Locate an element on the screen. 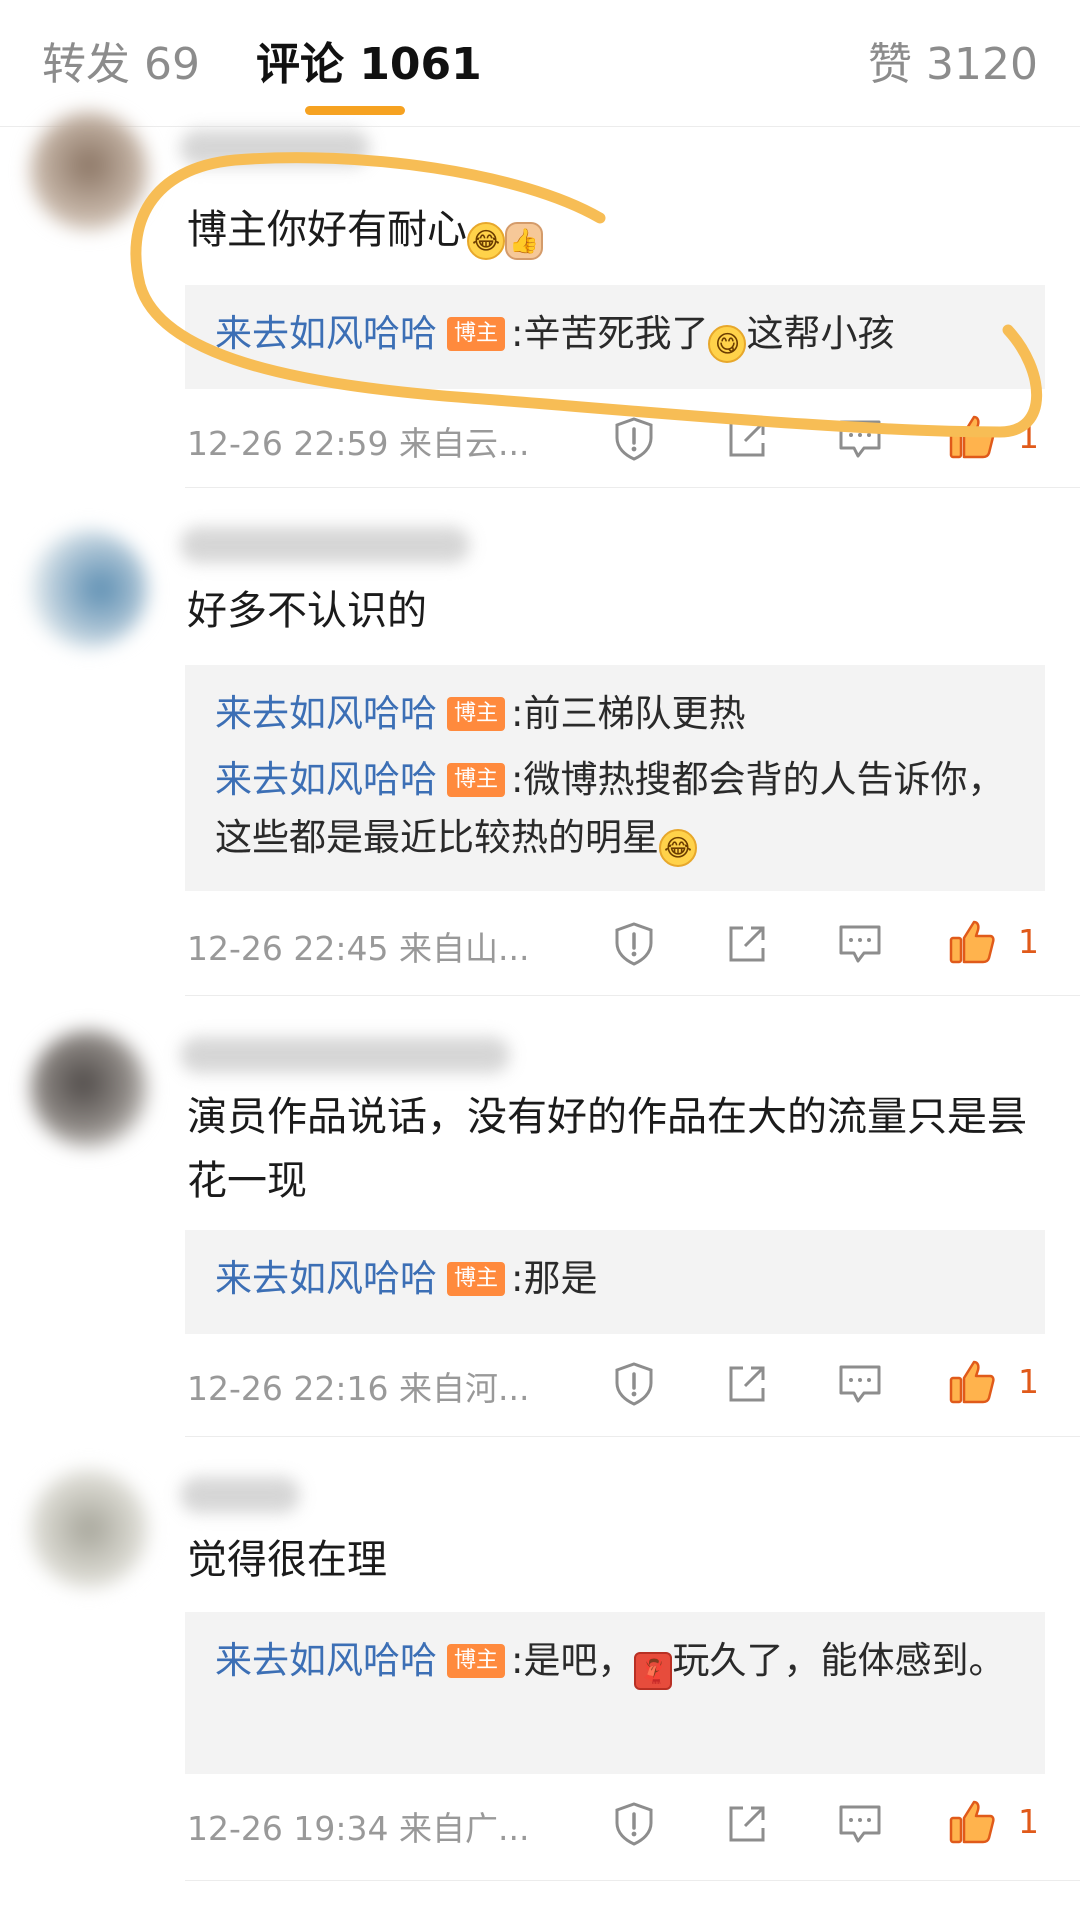  reply-text: 玩久了，能体感到。 is located at coordinates (839, 1660).